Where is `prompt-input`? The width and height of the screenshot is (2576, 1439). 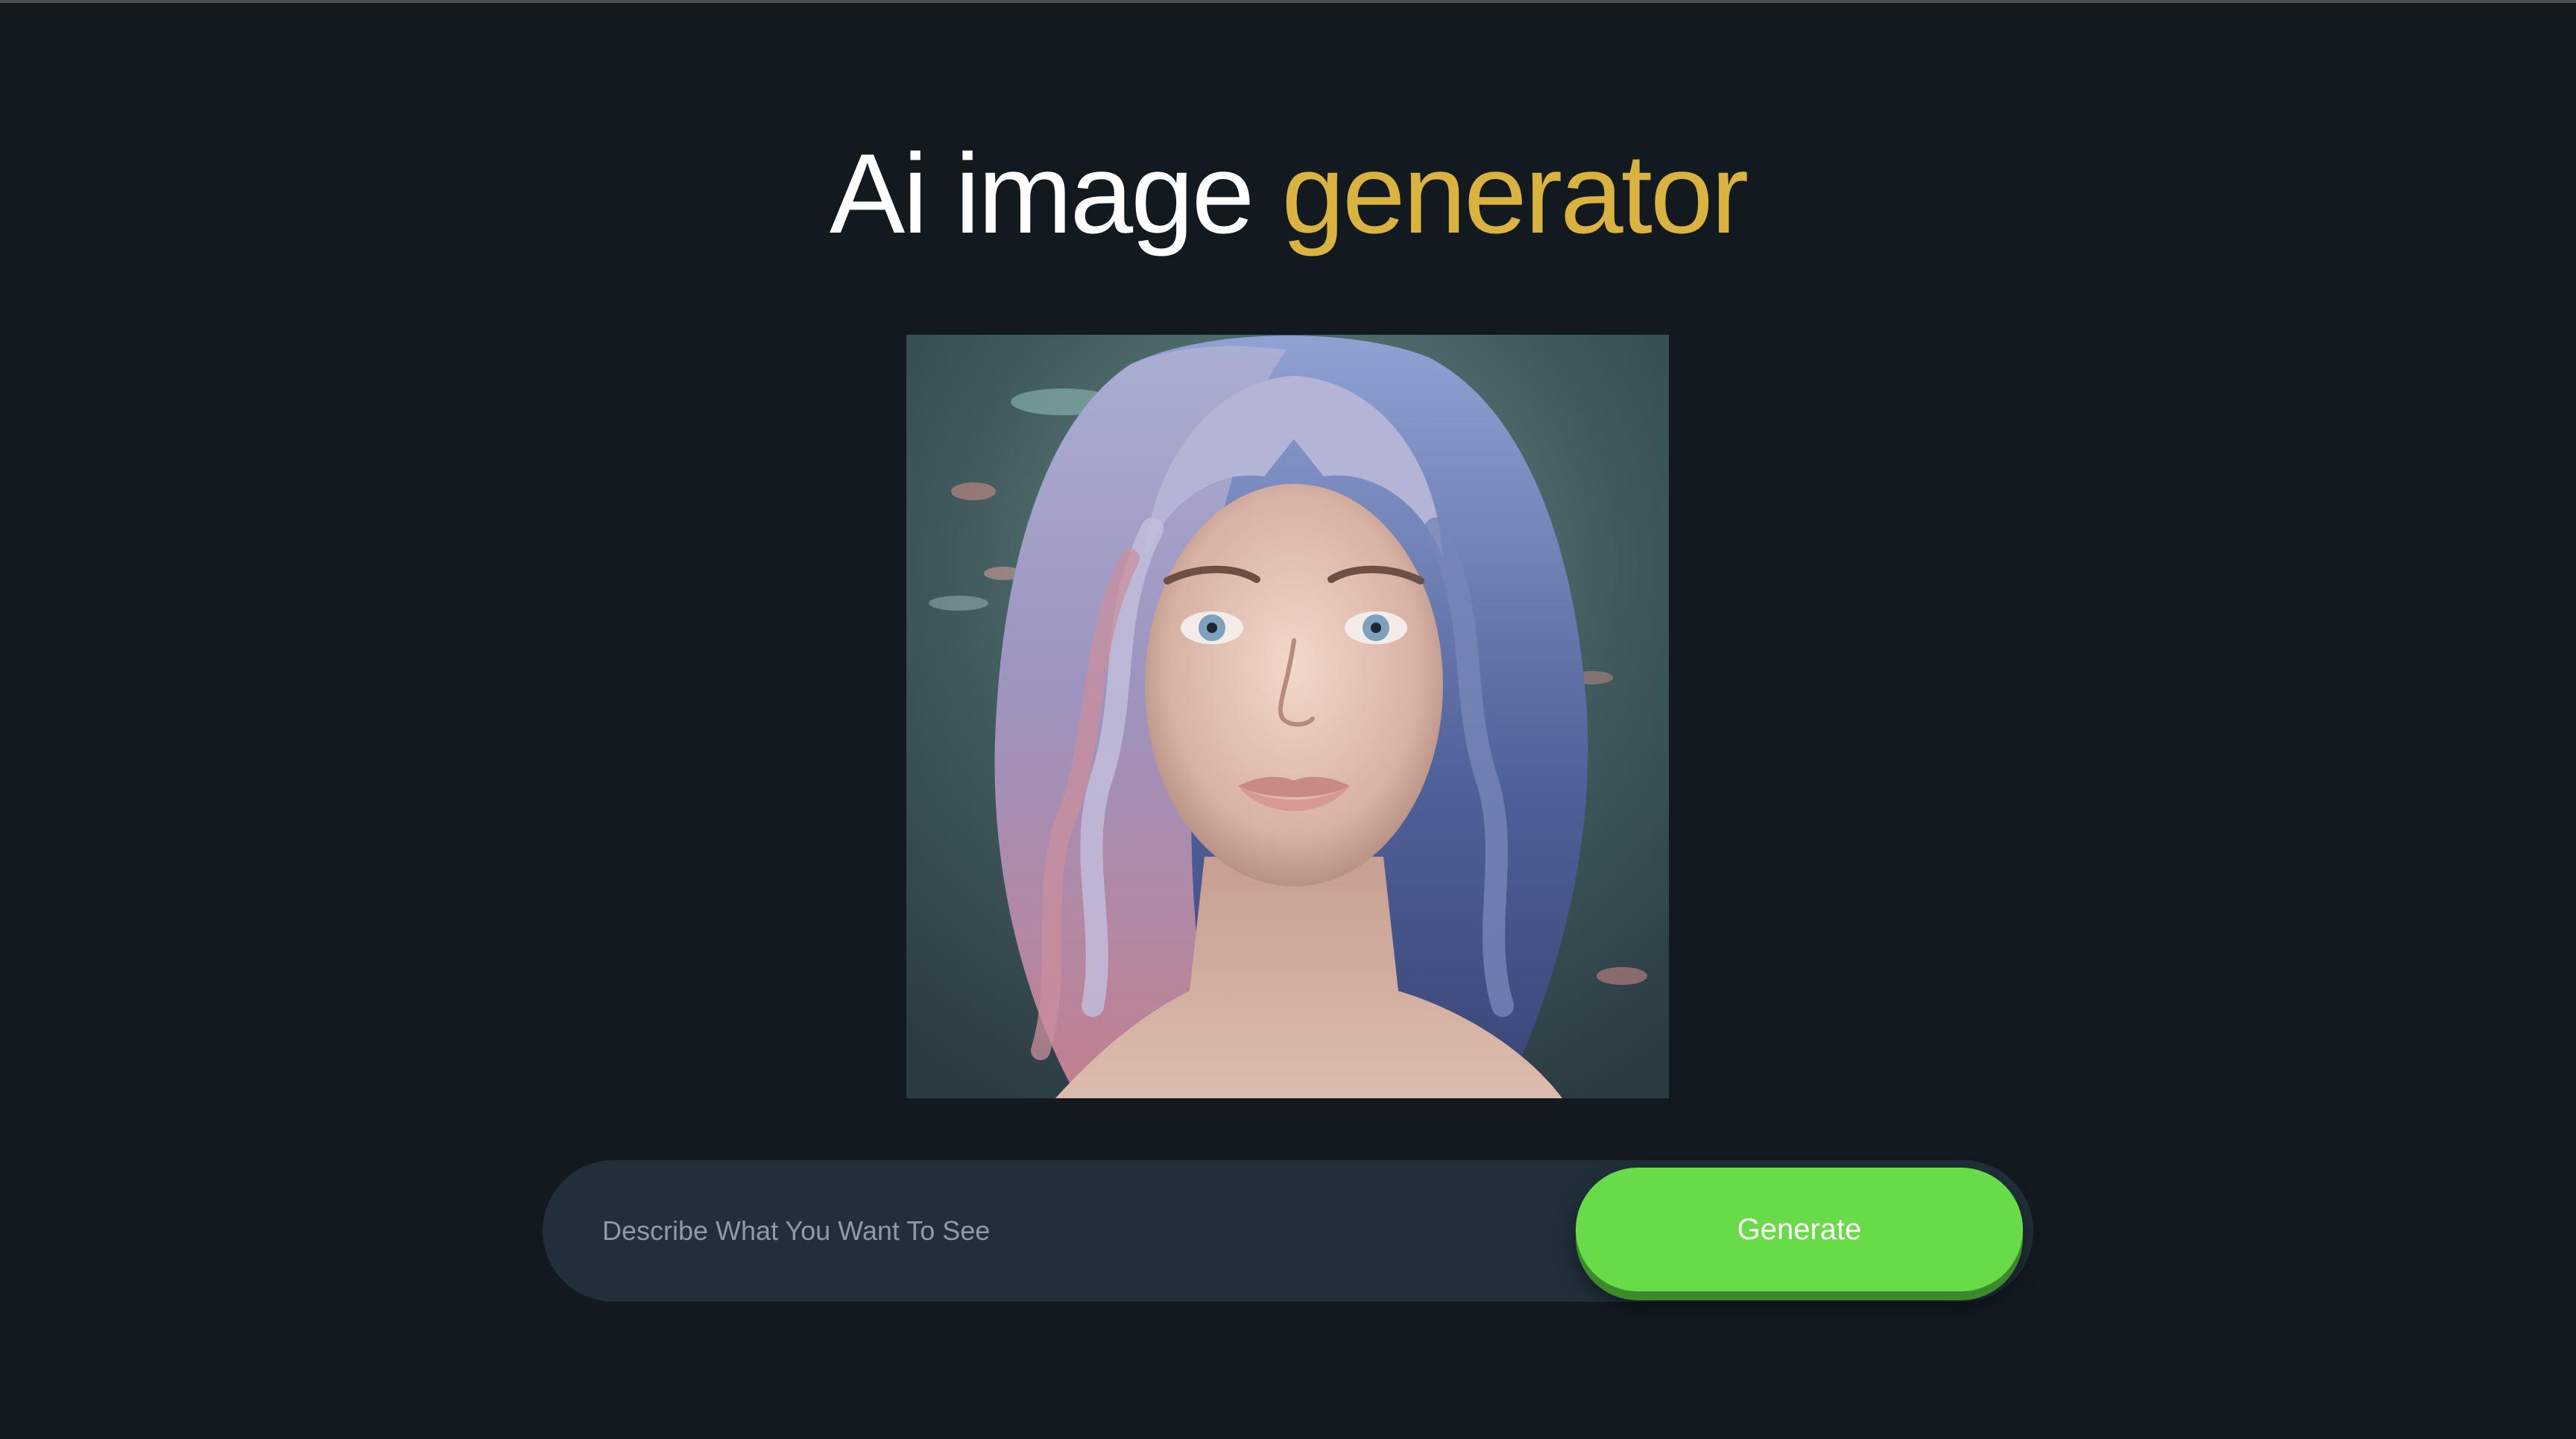 prompt-input is located at coordinates (1079, 1231).